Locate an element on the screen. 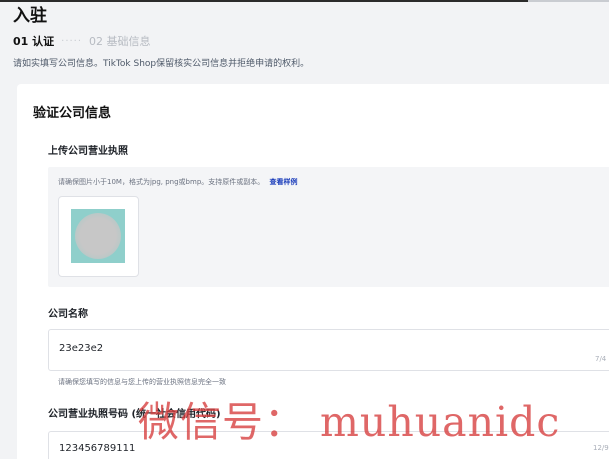 This screenshot has height=459, width=609. card-title: 验证公司信息 is located at coordinates (72, 113).